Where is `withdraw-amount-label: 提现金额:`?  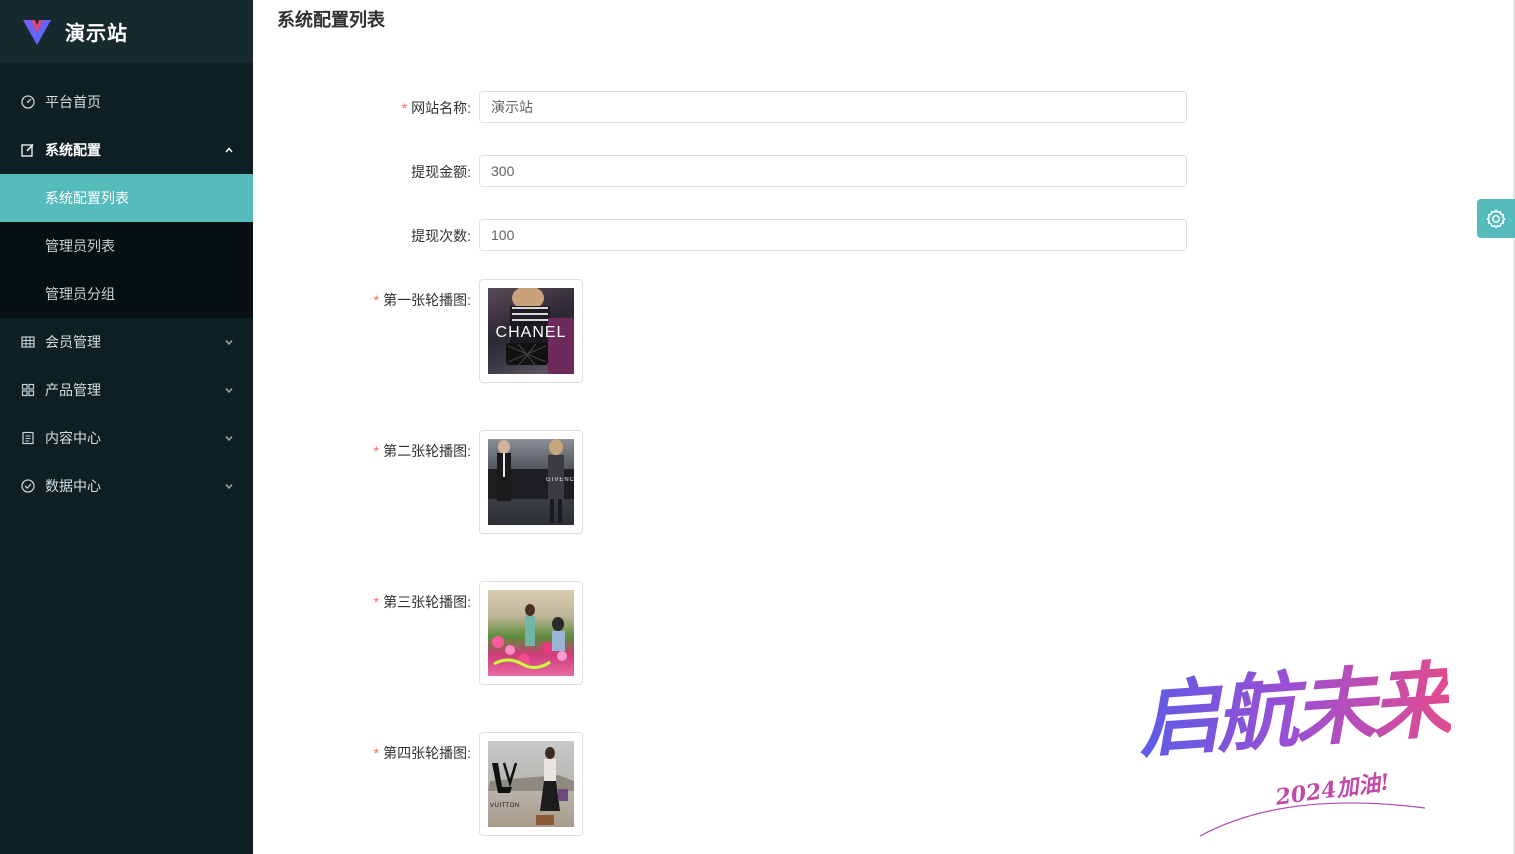
withdraw-amount-label: 提现金额: is located at coordinates (441, 172).